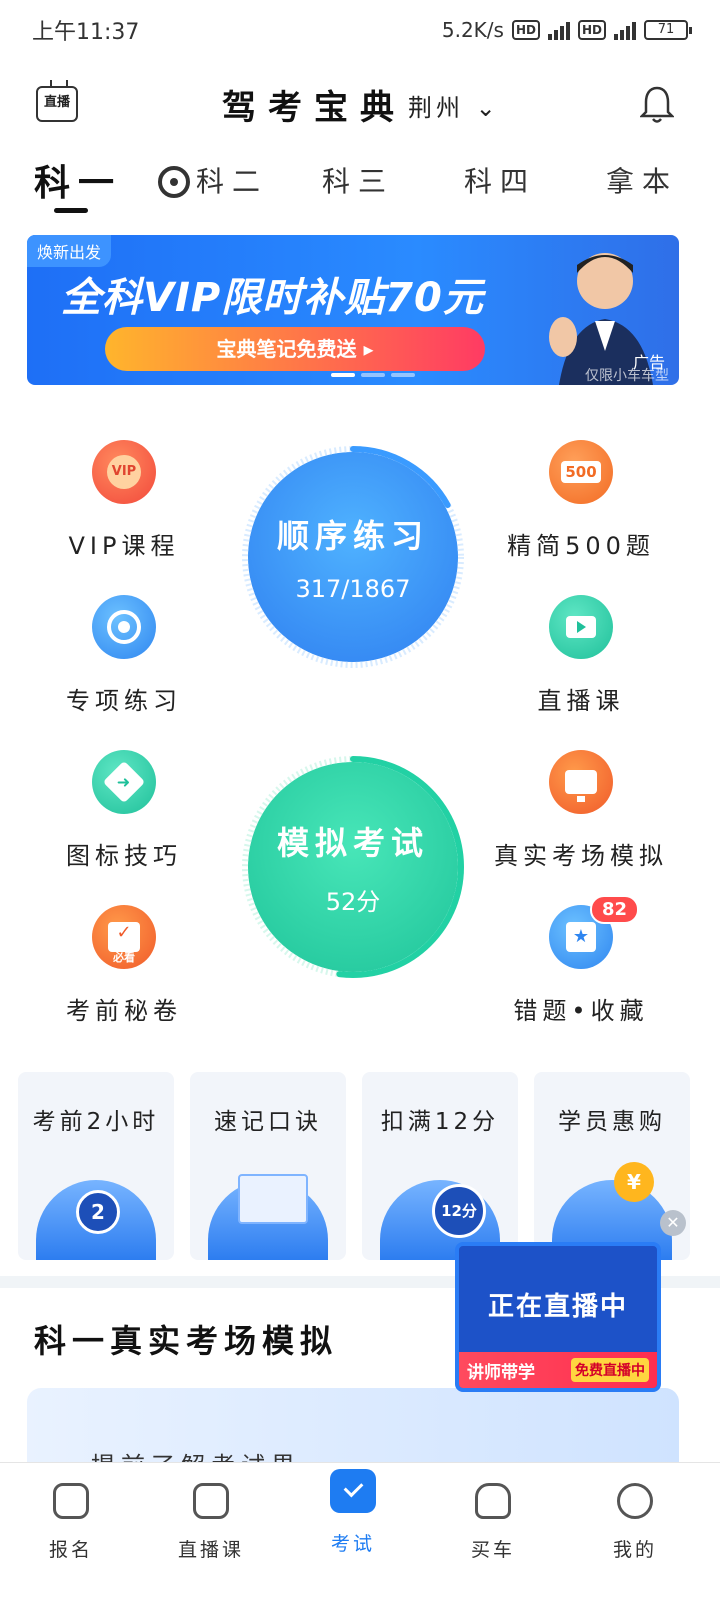 The width and height of the screenshot is (720, 1600). I want to click on vip-course-item: VIP VIP课程, so click(124, 500).